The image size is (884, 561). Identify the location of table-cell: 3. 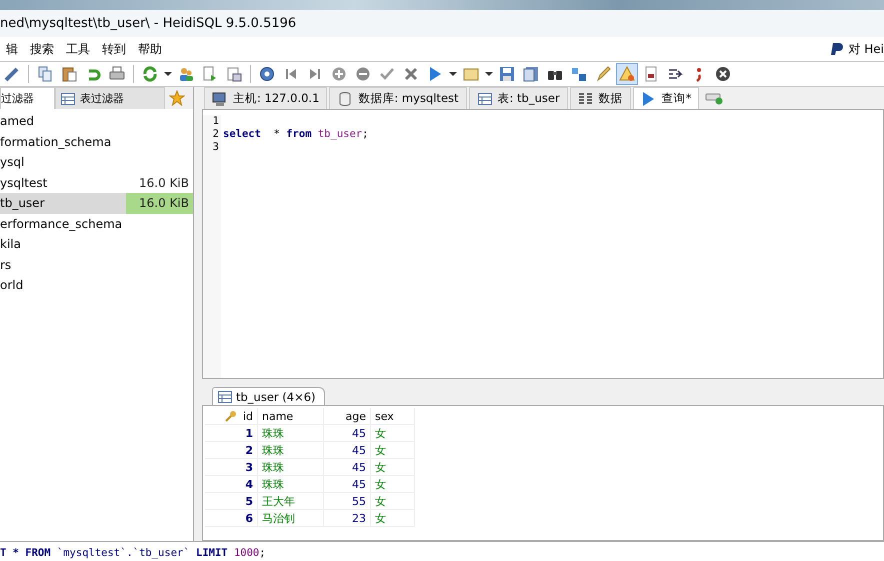
(231, 467).